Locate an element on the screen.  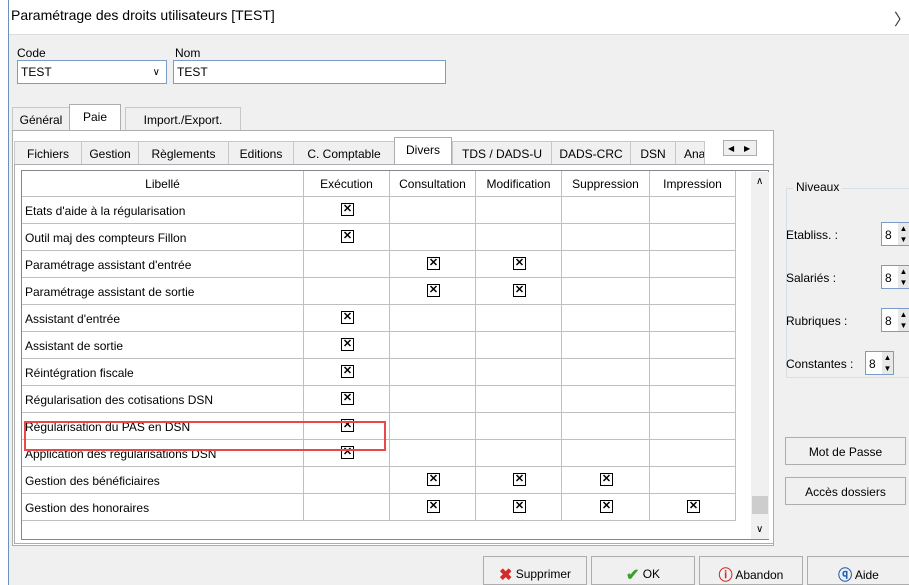
tab-paie: Paie is located at coordinates (95, 117).